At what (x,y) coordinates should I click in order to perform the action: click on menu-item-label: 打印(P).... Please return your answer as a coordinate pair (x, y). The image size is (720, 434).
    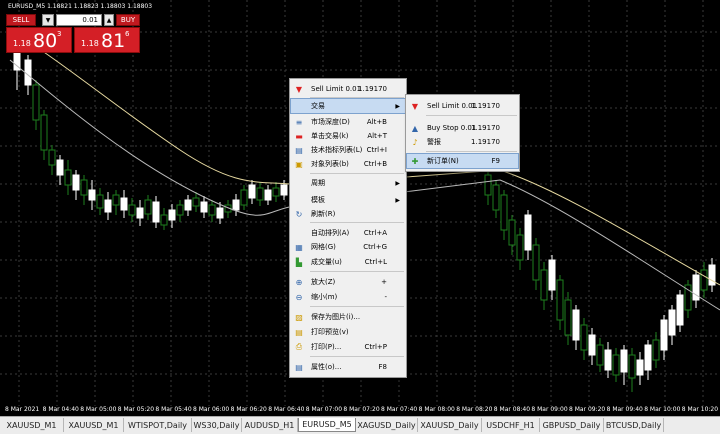
    Looking at the image, I should click on (326, 347).